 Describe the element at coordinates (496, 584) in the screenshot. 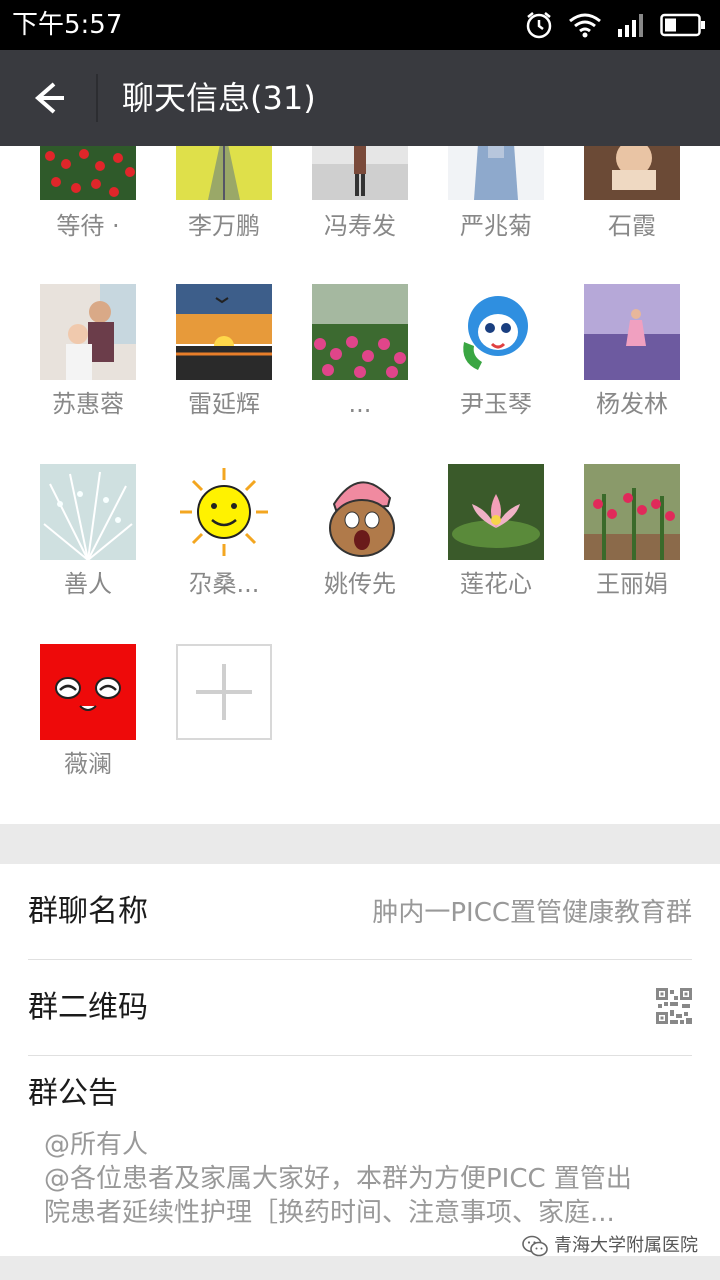

I see `member-name: 莲花心` at that location.